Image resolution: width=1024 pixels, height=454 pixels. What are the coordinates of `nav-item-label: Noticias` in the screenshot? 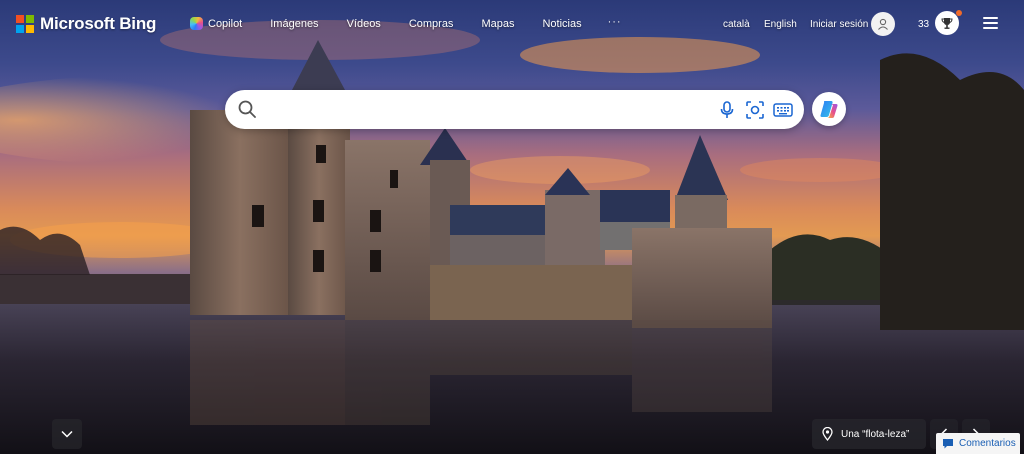 It's located at (562, 23).